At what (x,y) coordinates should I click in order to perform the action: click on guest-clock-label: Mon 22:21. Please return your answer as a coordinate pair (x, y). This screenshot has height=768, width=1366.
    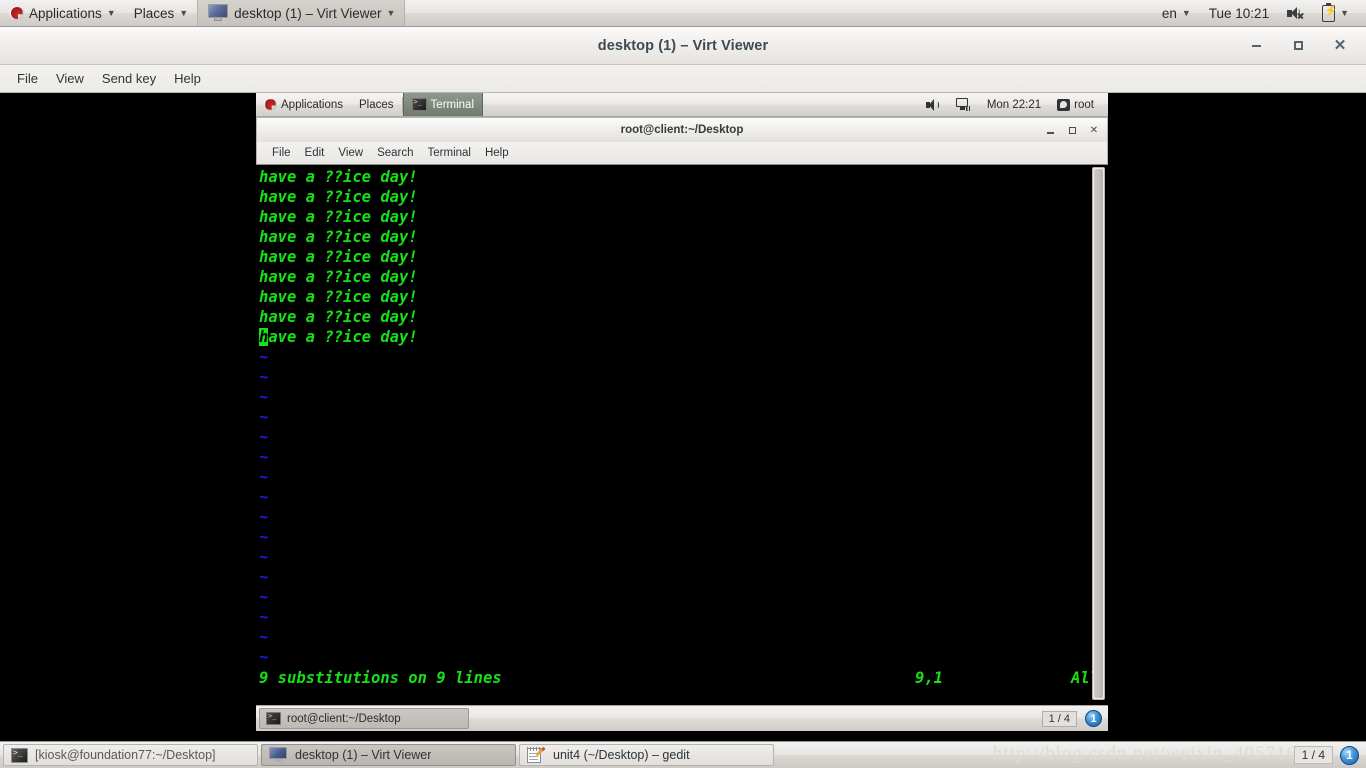
    Looking at the image, I should click on (1014, 104).